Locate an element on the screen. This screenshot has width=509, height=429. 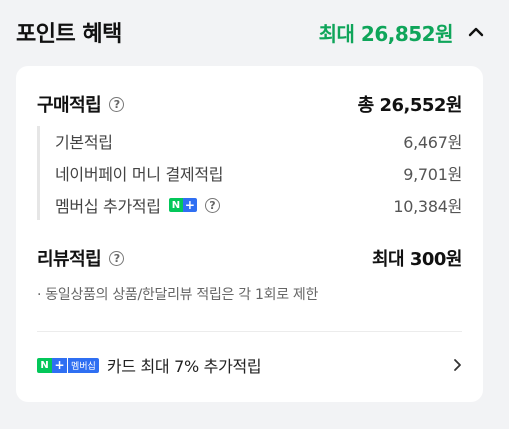
promo-text: 카드 최대 7% 추가적립 is located at coordinates (184, 366).